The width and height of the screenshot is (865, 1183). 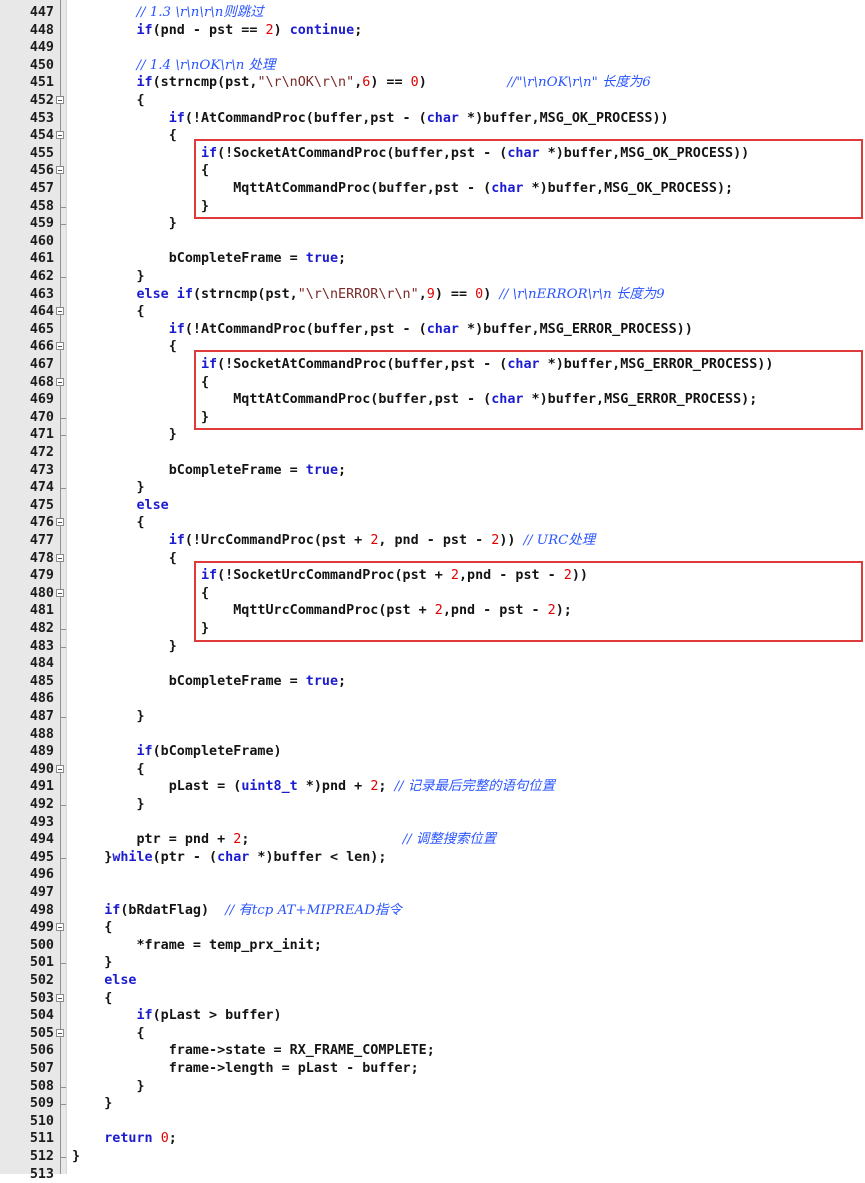 What do you see at coordinates (432, 136) in the screenshot?
I see `code-line: 454 {` at bounding box center [432, 136].